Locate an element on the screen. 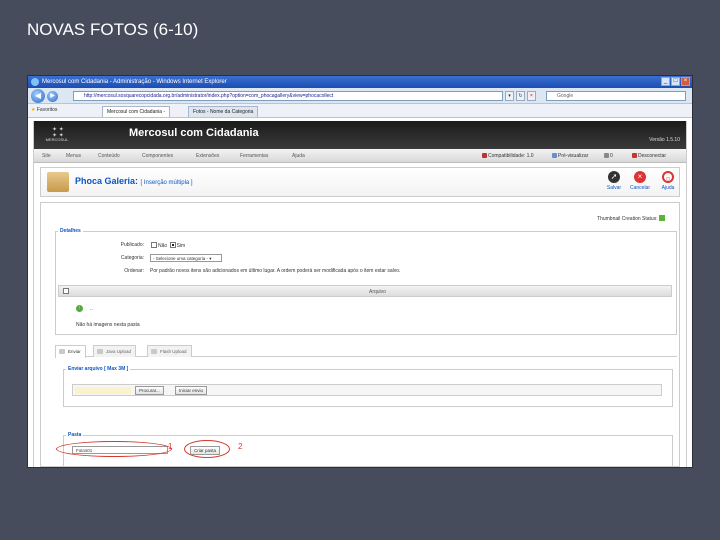 The height and width of the screenshot is (540, 720). folder-legend: Pasta is located at coordinates (75, 435).